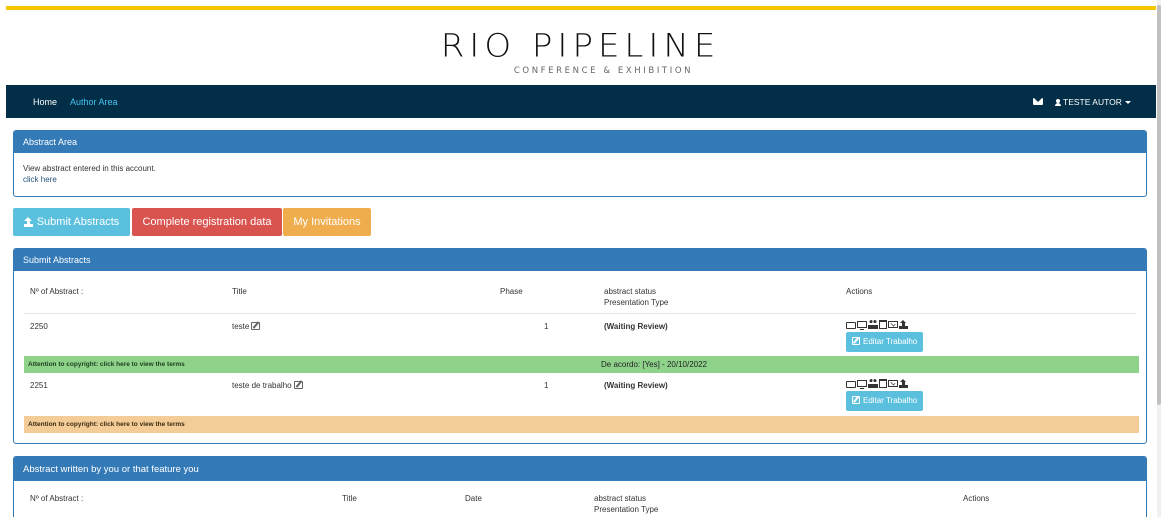 This screenshot has height=517, width=1161. What do you see at coordinates (39, 385) in the screenshot?
I see `row-number: 2251` at bounding box center [39, 385].